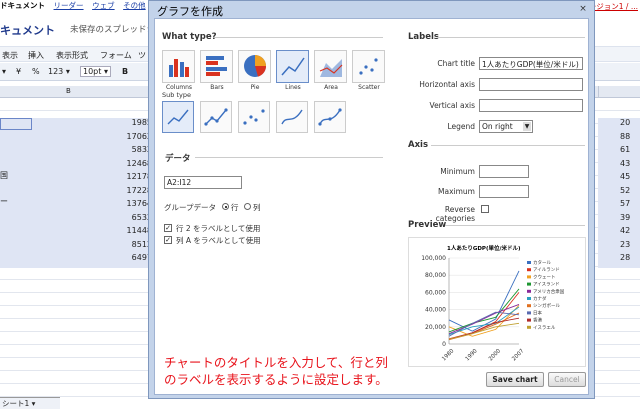  I want to click on column-b-header: B, so click(68, 91).